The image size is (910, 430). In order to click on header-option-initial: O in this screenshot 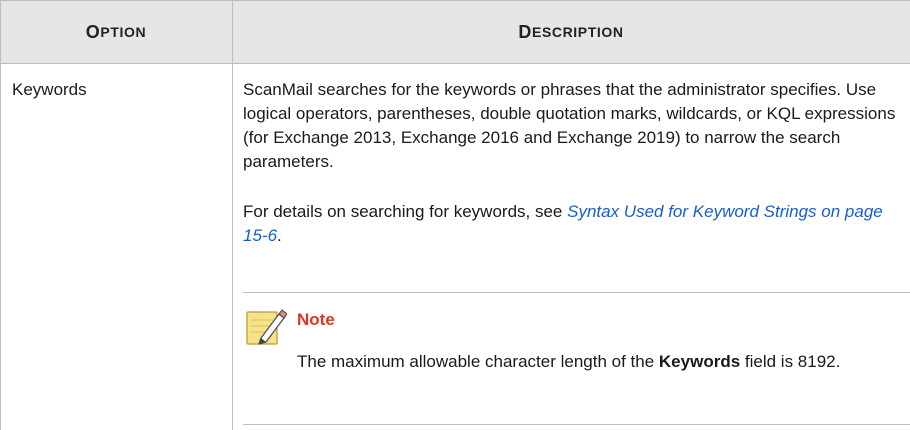, I will do `click(93, 31)`.